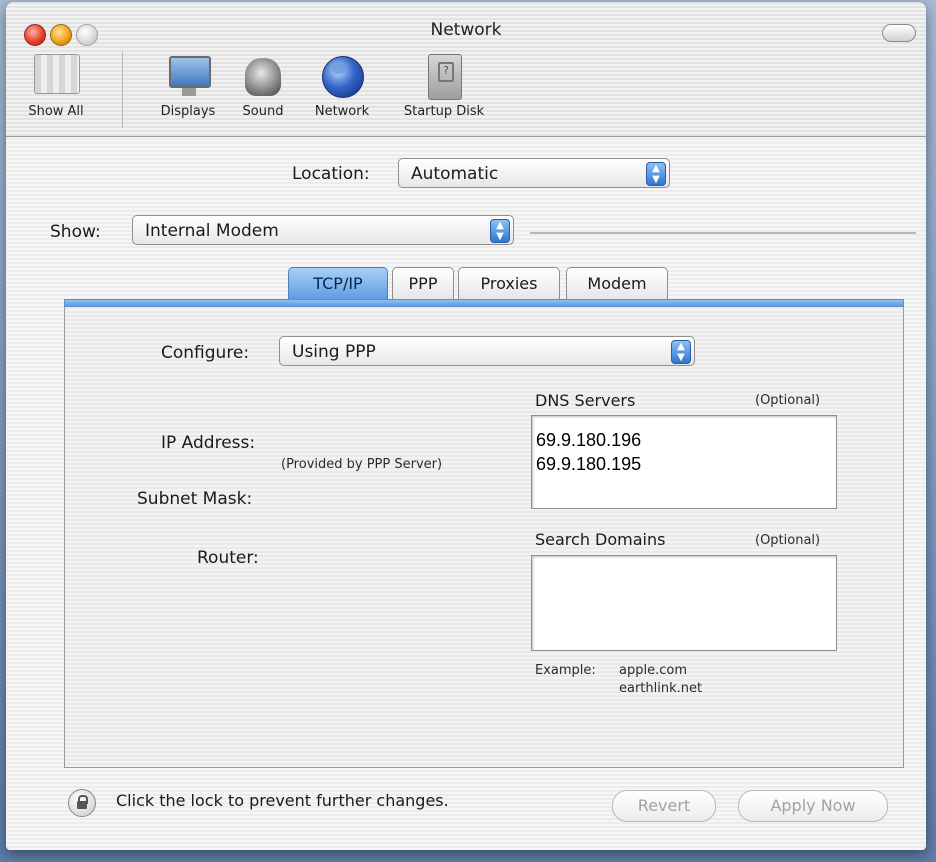  What do you see at coordinates (684, 603) in the screenshot?
I see `search-domains-field` at bounding box center [684, 603].